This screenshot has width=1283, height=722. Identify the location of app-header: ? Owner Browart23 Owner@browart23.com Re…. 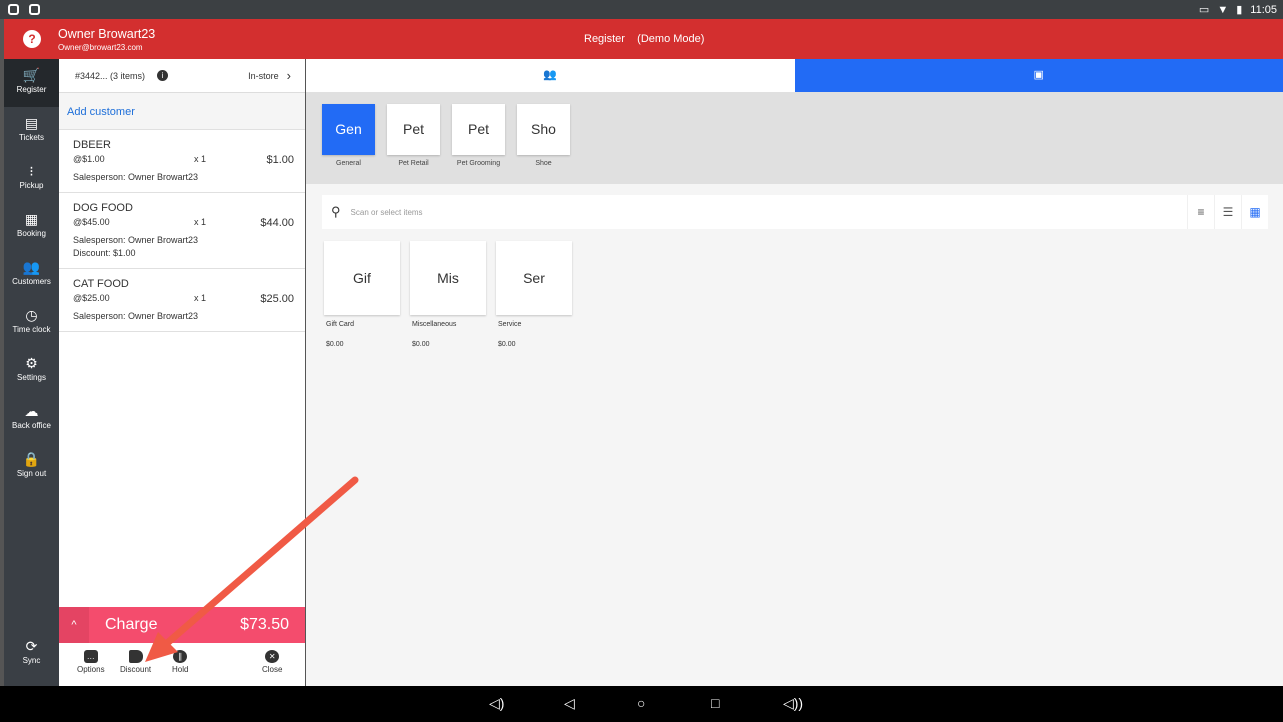
(643, 39).